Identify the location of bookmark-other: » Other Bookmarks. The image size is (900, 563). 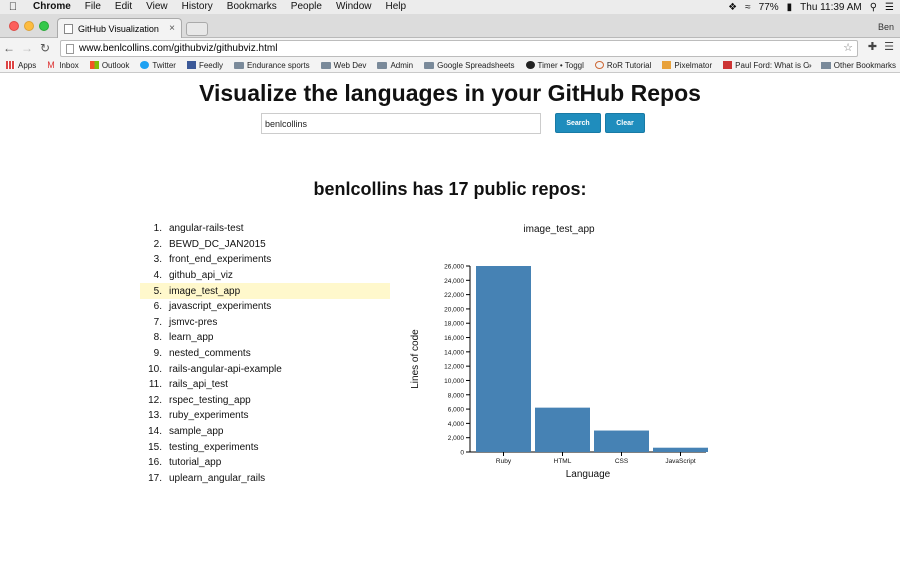
(851, 65).